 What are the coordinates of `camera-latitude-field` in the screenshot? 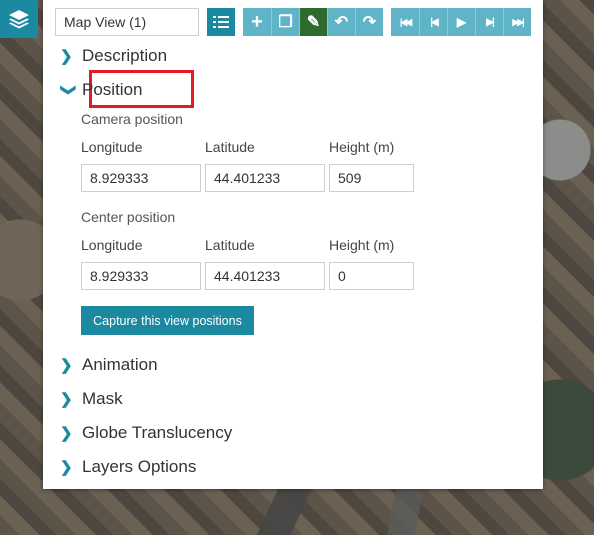 It's located at (265, 178).